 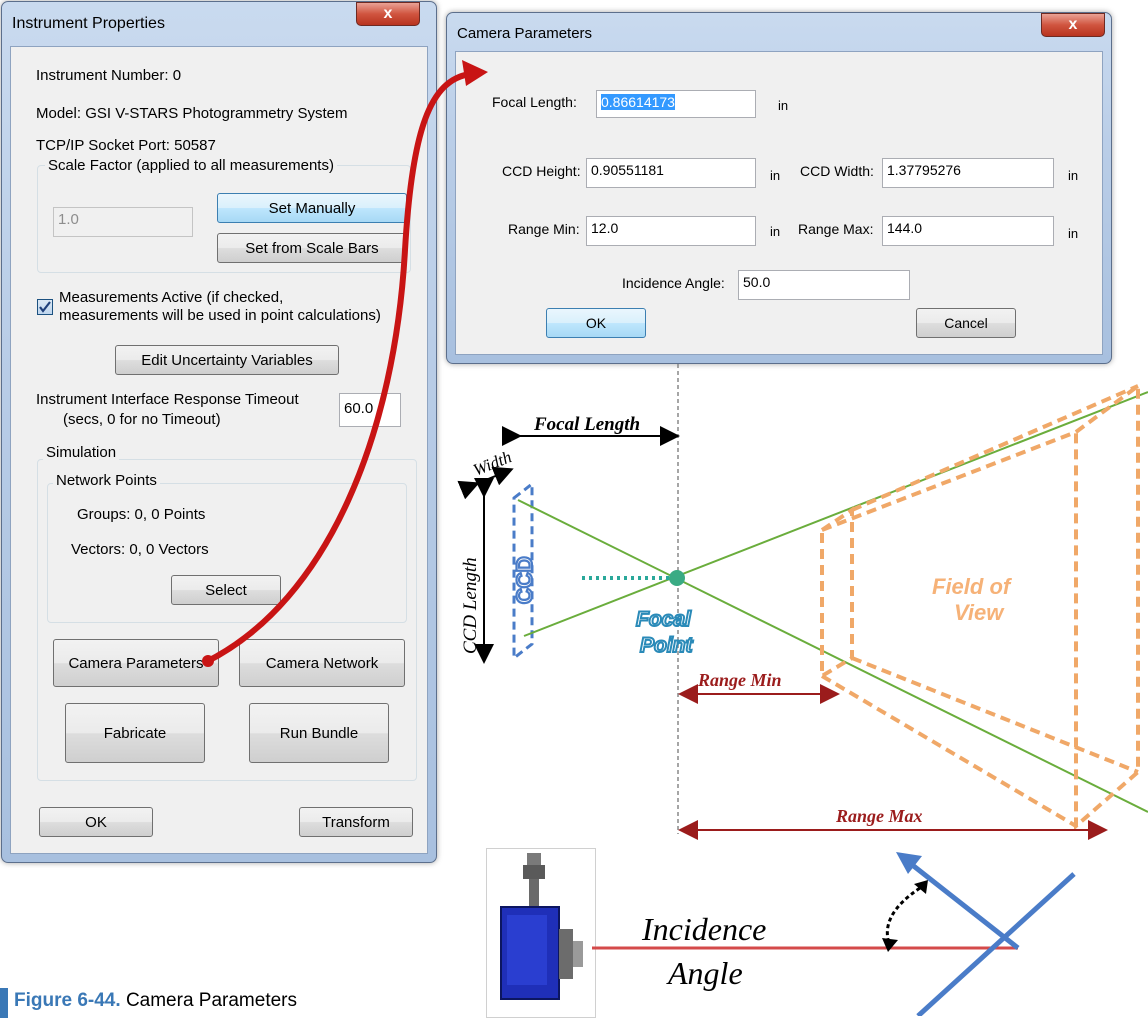 What do you see at coordinates (673, 283) in the screenshot?
I see `incidence-angle-label: Incidence Angle:` at bounding box center [673, 283].